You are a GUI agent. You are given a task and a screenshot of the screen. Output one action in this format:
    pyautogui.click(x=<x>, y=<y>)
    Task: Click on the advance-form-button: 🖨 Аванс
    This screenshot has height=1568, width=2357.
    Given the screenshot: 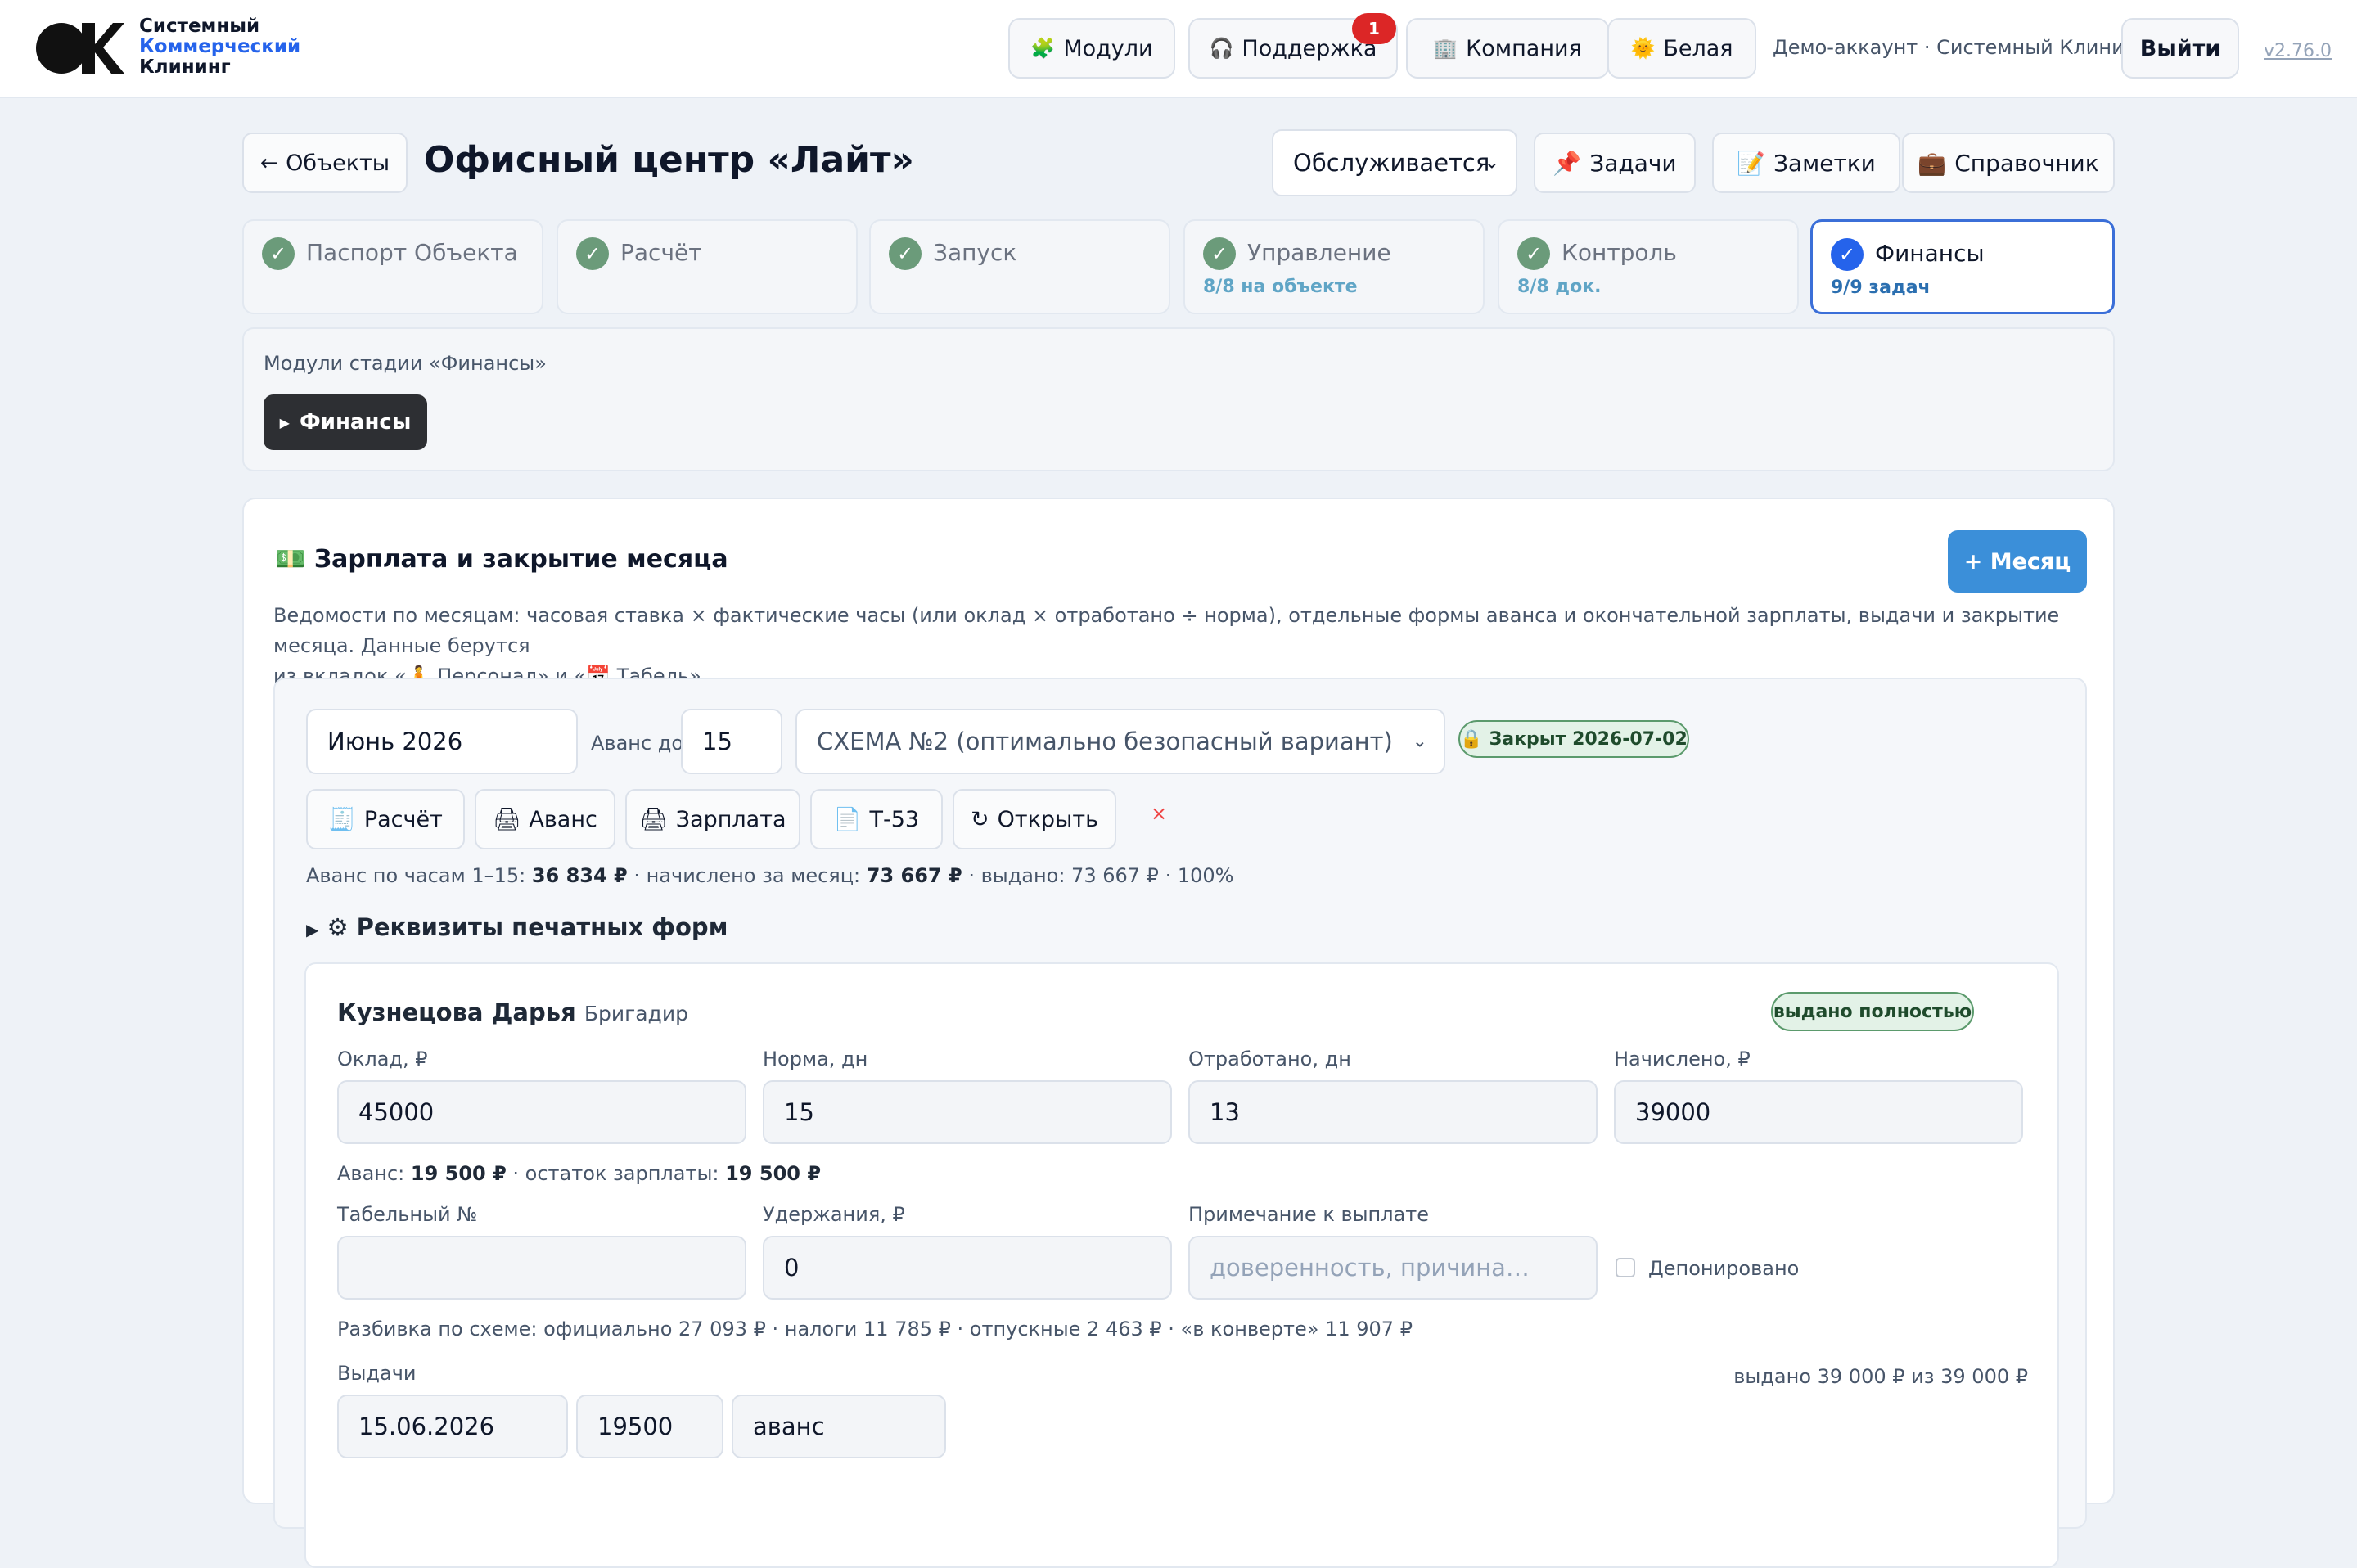 What is the action you would take?
    pyautogui.click(x=545, y=819)
    